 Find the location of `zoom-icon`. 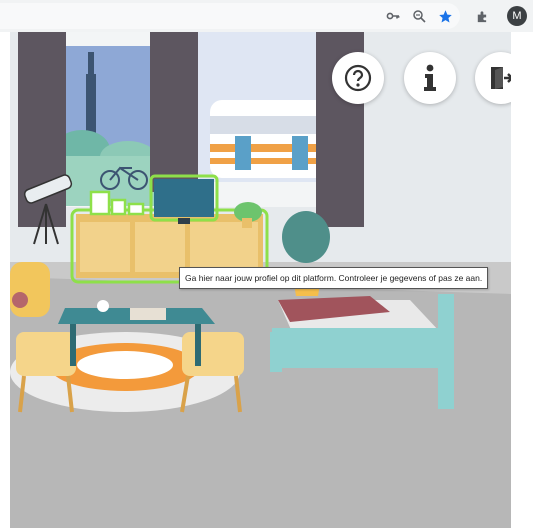

zoom-icon is located at coordinates (419, 16).